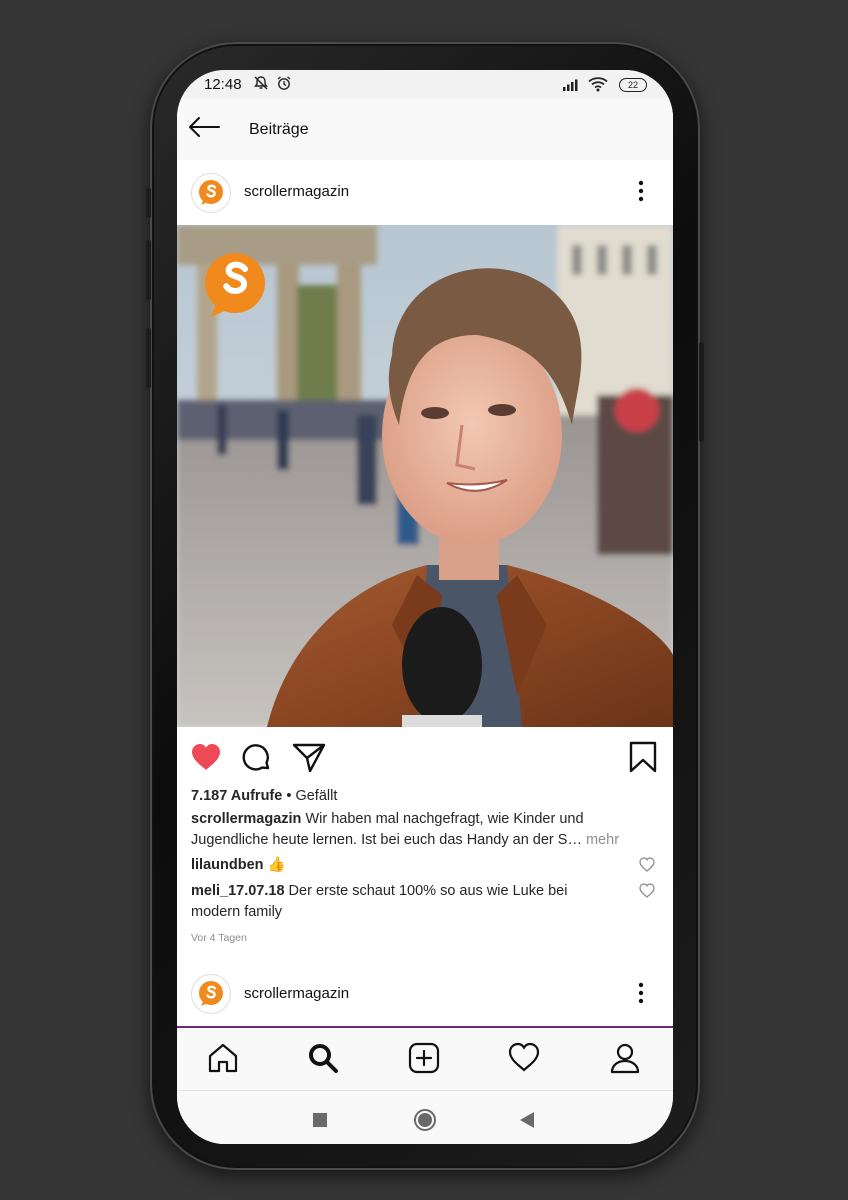 This screenshot has height=1200, width=848. I want to click on views-count: 7.187 Aufrufe, so click(236, 796).